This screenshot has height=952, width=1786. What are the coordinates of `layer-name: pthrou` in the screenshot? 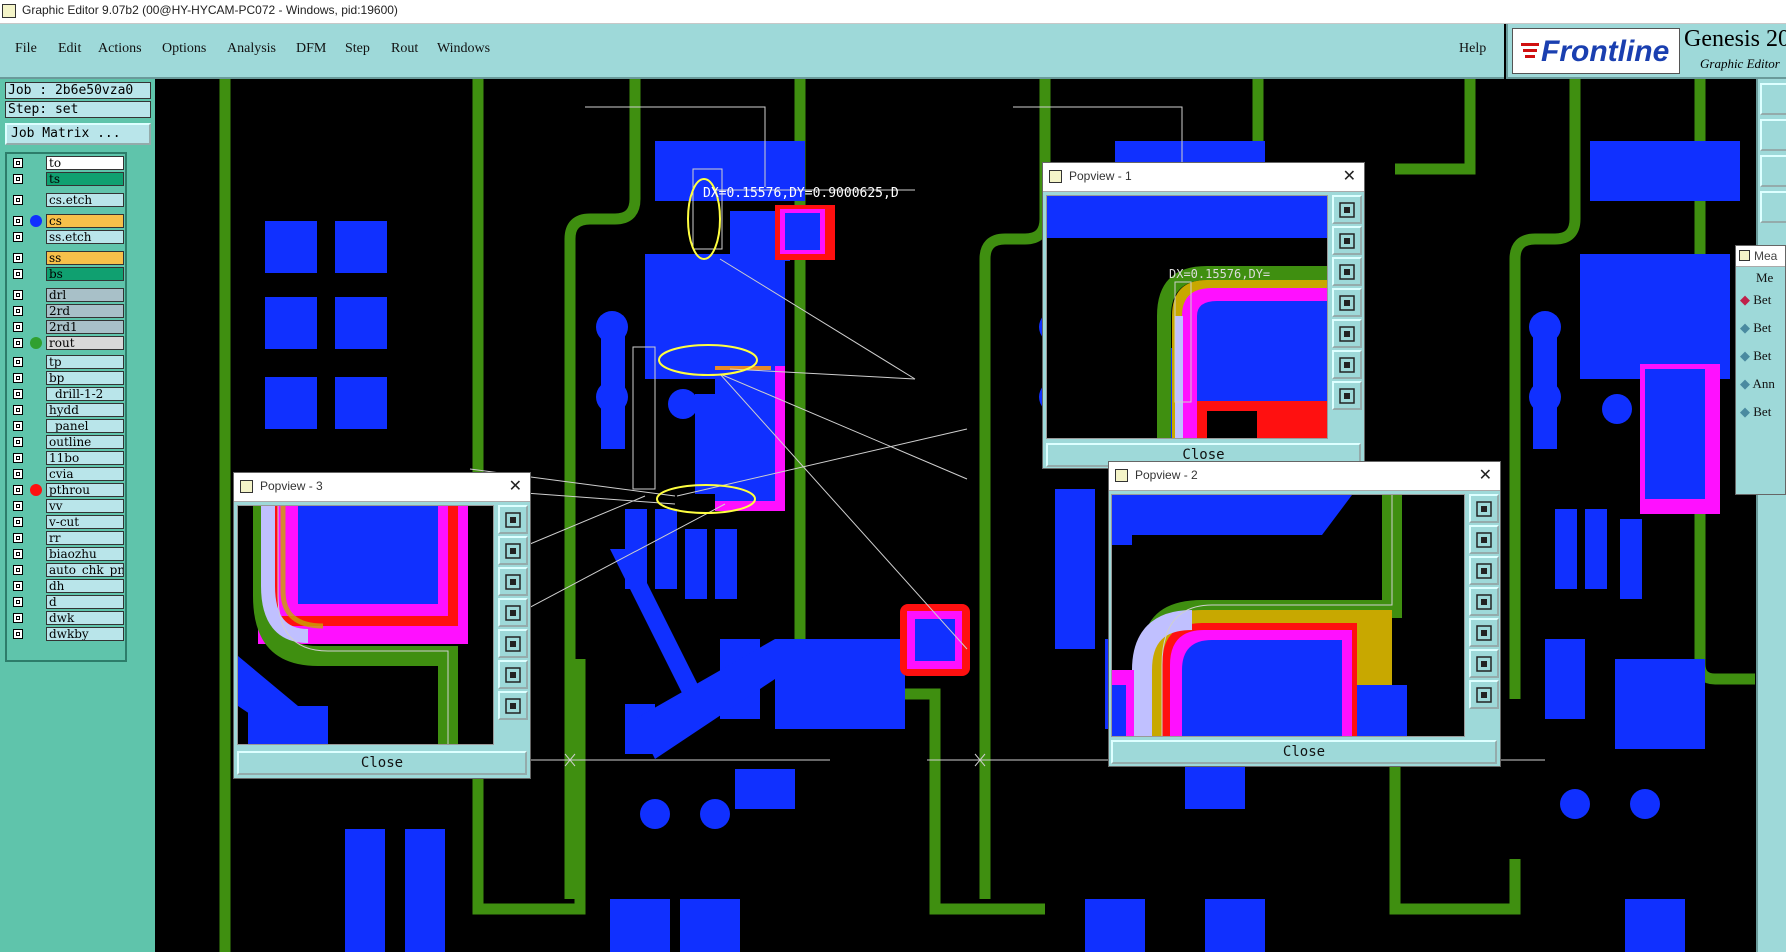 It's located at (85, 490).